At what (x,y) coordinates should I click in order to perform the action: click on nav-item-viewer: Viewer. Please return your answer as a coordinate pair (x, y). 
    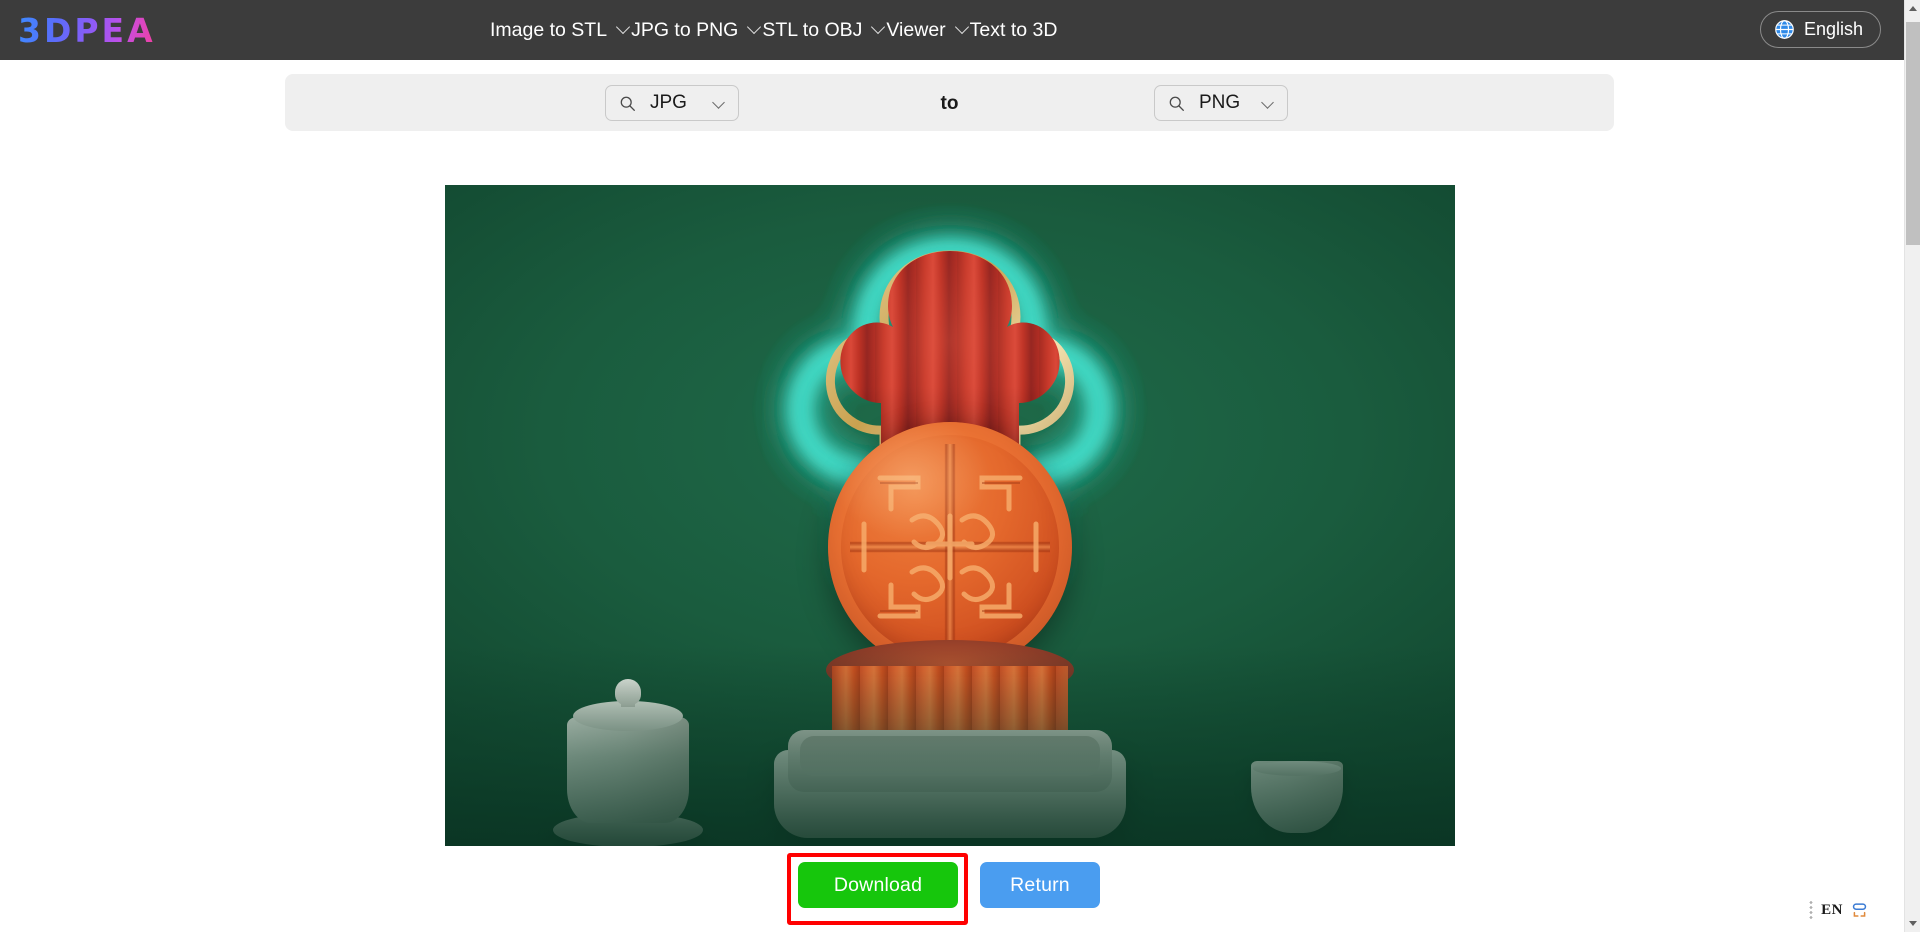
    Looking at the image, I should click on (927, 30).